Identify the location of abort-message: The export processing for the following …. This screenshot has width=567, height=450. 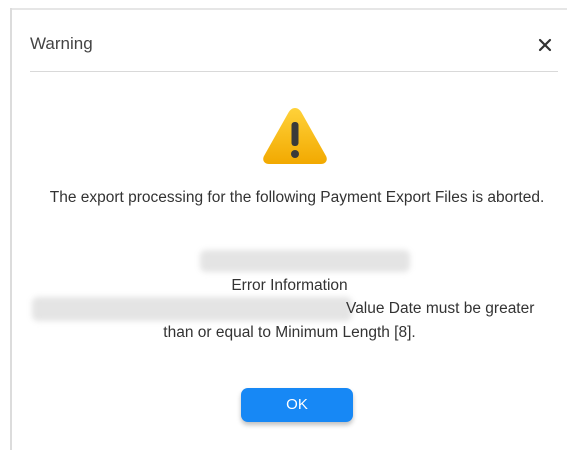
(297, 197).